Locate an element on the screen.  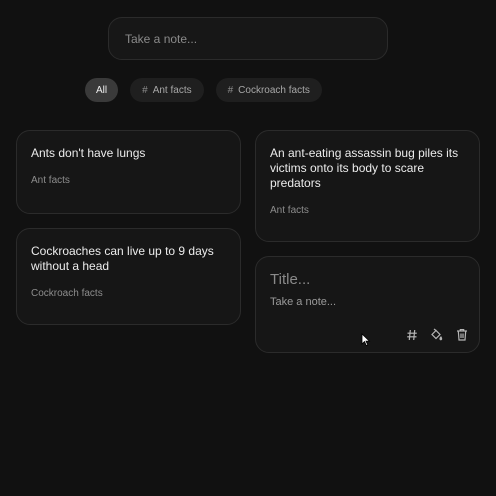
filter-chip-label: All is located at coordinates (102, 90).